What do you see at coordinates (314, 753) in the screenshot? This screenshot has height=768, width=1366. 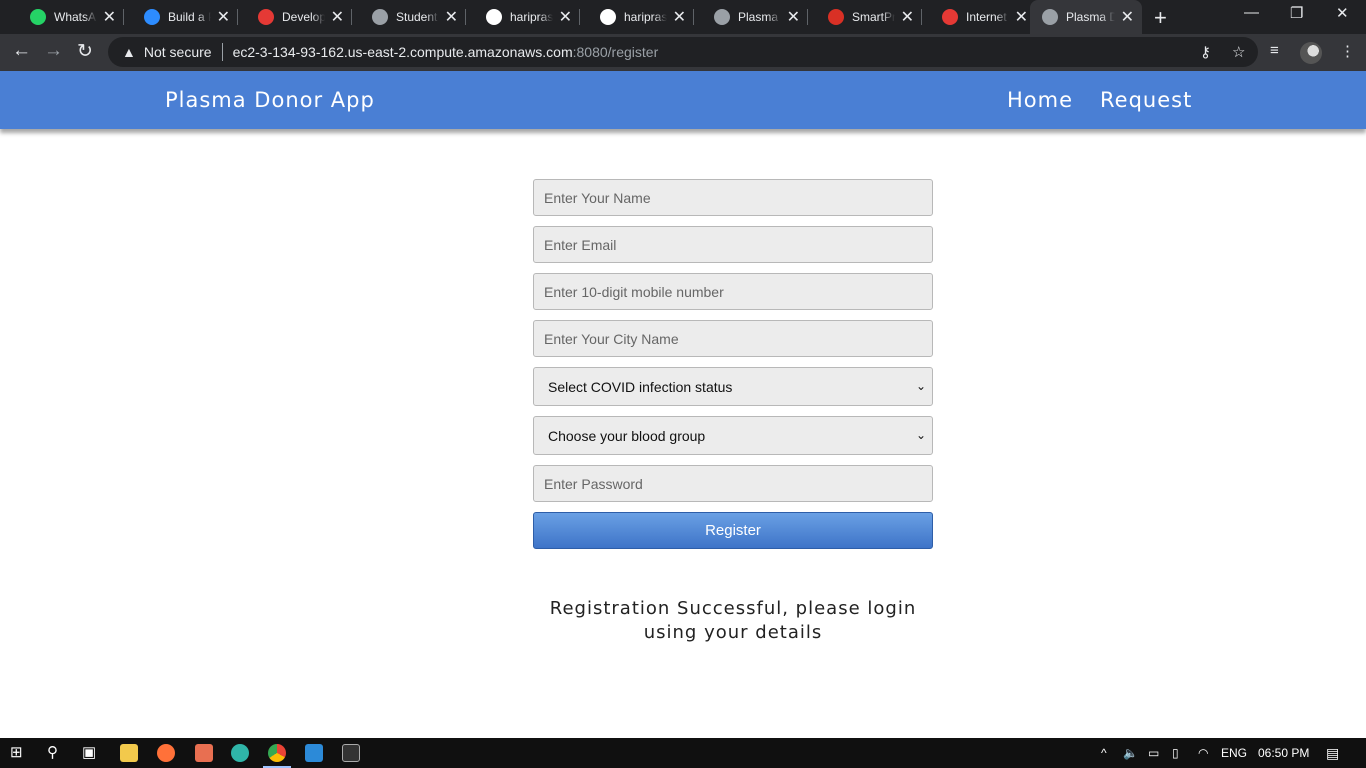 I see `vscode-icon` at bounding box center [314, 753].